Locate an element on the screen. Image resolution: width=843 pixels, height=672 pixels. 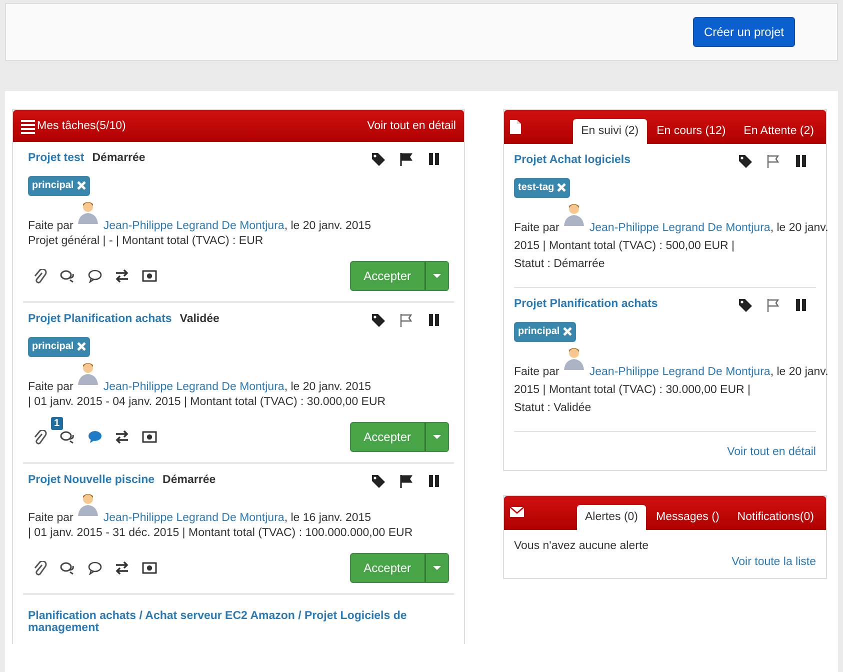
count-badge: 1 is located at coordinates (57, 423).